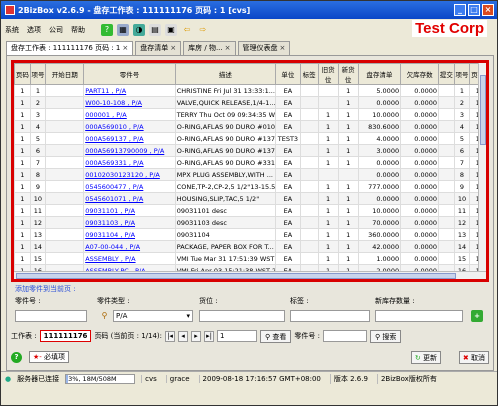 The height and width of the screenshot is (406, 498). Describe the element at coordinates (139, 30) in the screenshot. I see `refresh-icon: ◑` at that location.